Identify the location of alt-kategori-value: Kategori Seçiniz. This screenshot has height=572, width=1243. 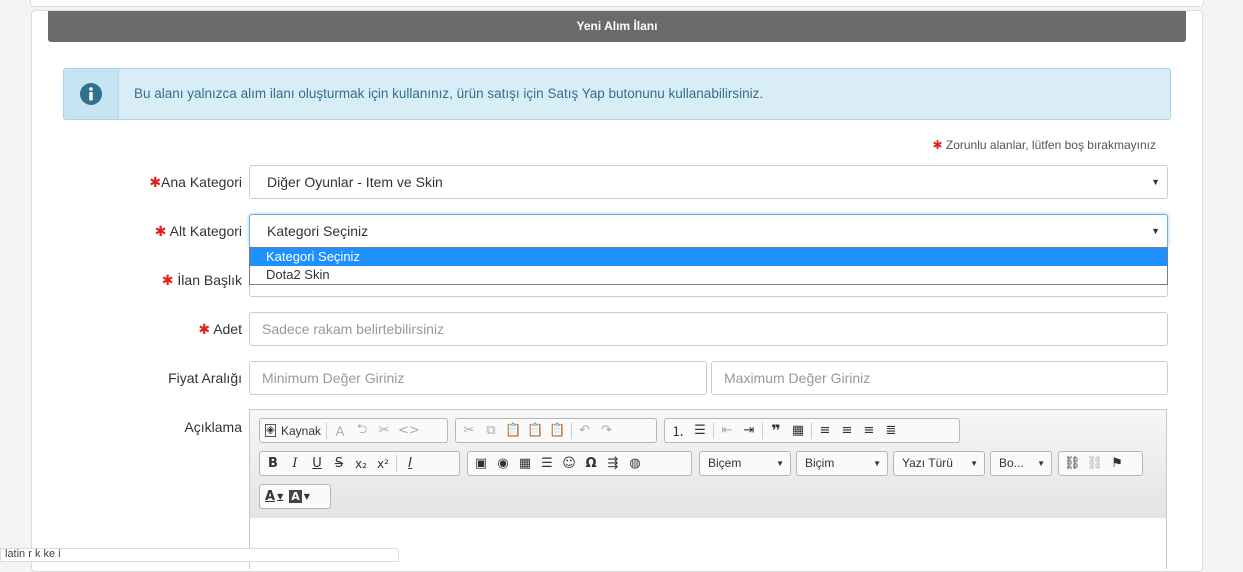
(318, 231).